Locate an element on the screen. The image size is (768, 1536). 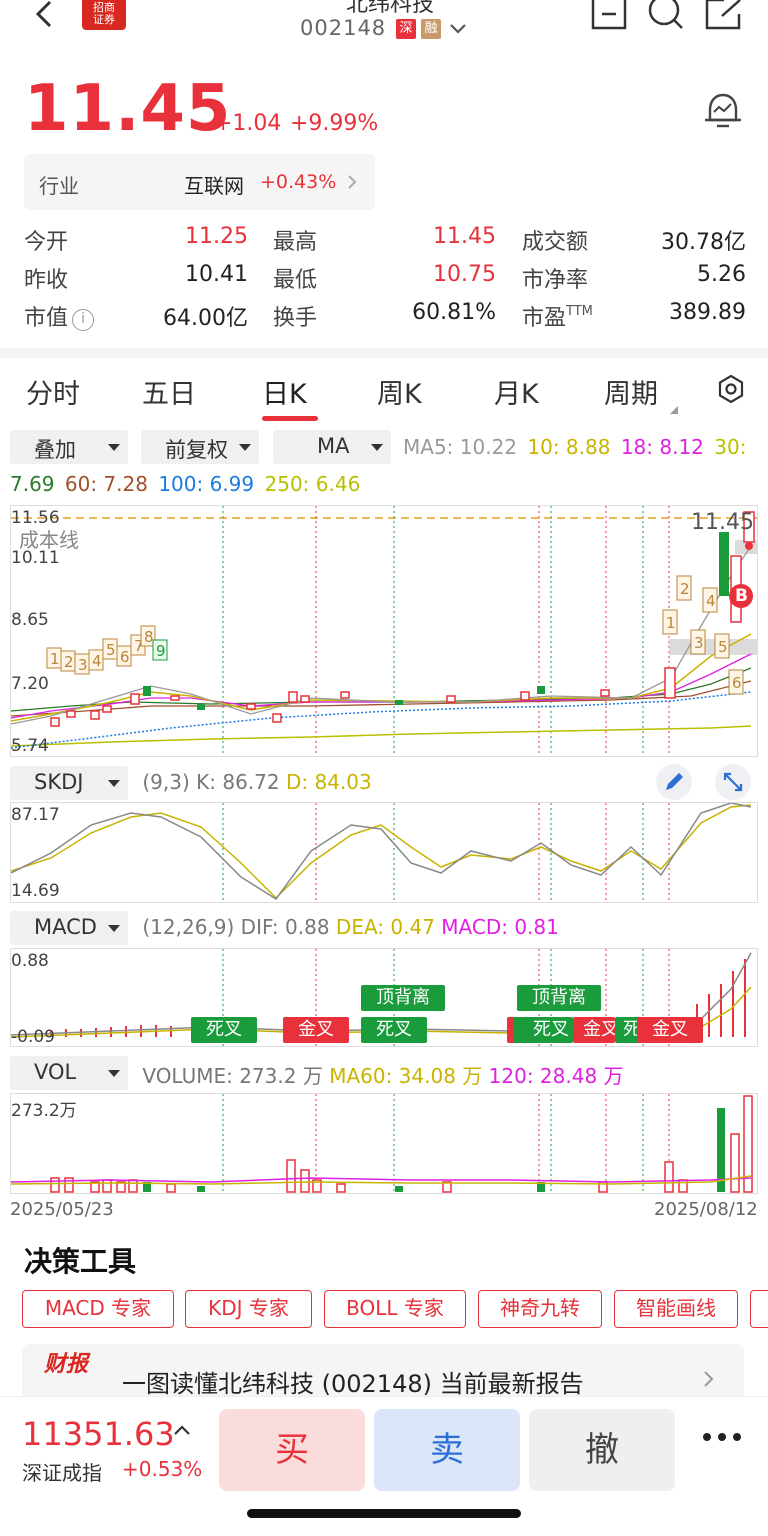
overlay-dropdown: 叠加 is located at coordinates (69, 447).